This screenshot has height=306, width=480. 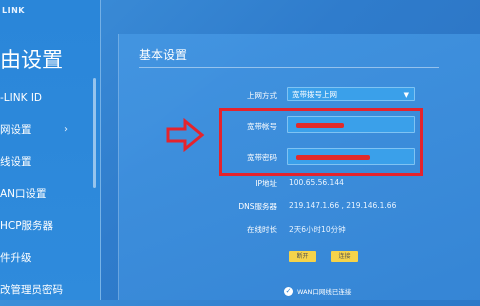 I want to click on title-divider, so click(x=289, y=67).